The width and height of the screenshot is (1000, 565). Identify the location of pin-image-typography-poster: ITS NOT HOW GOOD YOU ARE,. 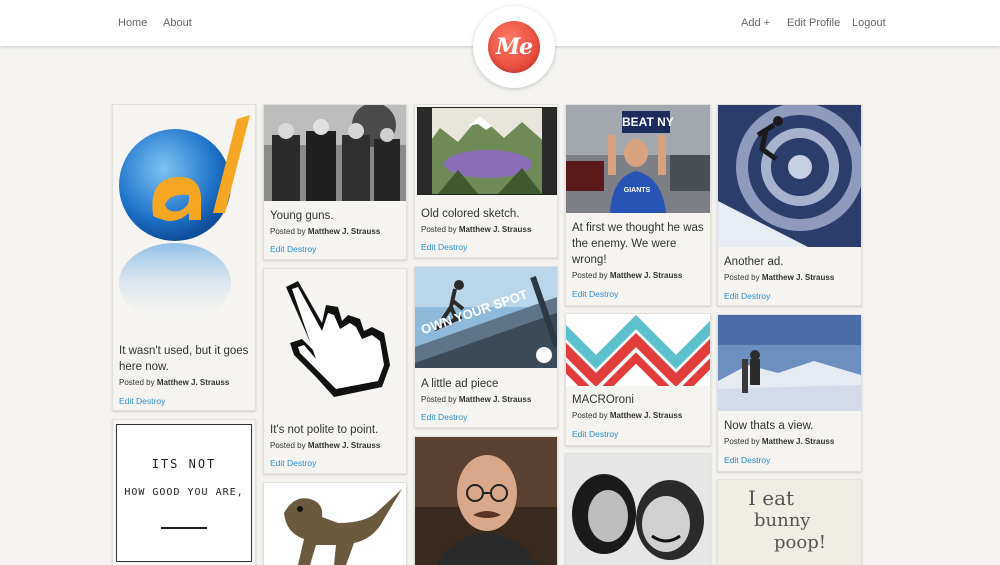
(184, 493).